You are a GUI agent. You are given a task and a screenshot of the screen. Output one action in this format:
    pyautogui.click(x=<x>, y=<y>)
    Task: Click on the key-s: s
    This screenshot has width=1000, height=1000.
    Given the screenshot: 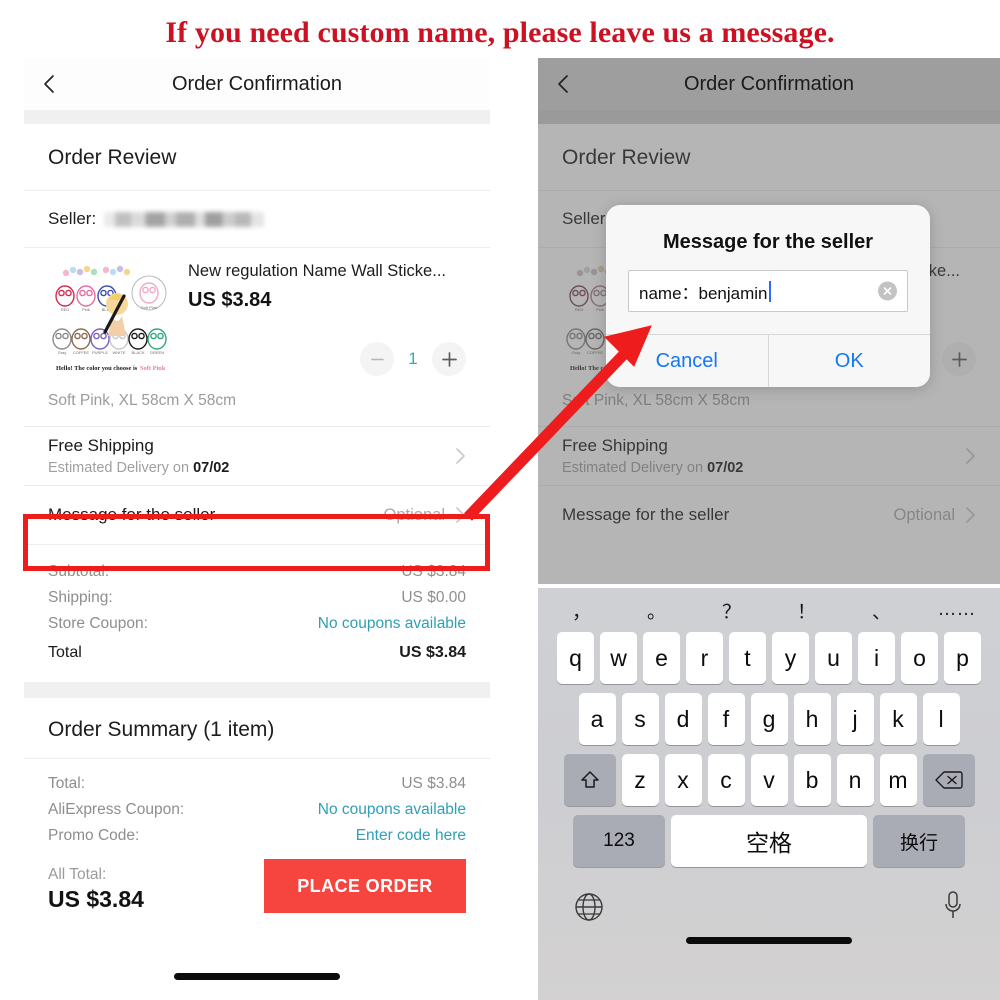 What is the action you would take?
    pyautogui.click(x=640, y=719)
    